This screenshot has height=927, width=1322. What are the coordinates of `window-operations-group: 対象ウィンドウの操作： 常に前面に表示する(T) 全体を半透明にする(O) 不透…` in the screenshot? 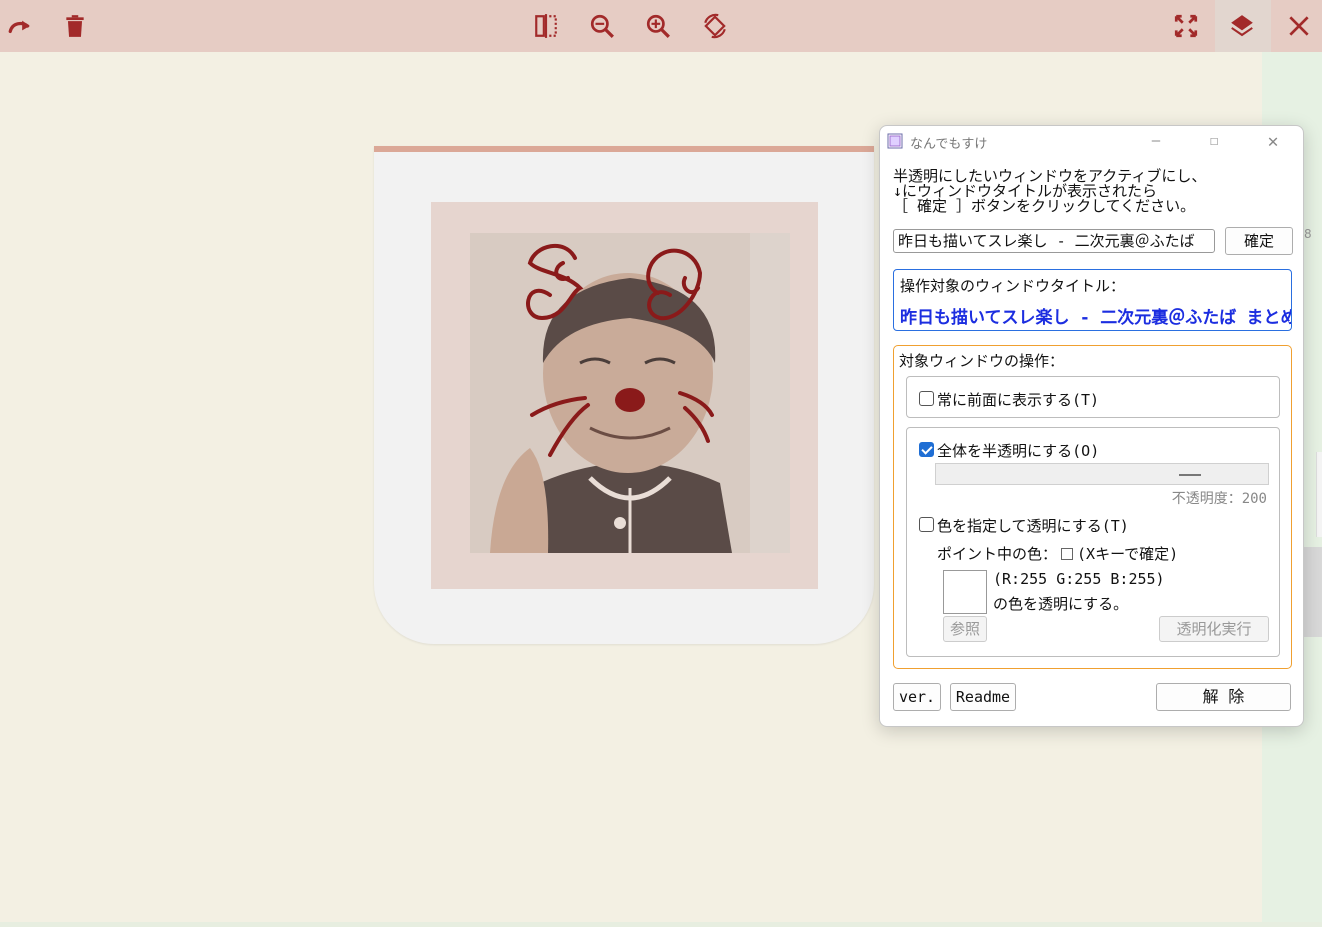 It's located at (1092, 507).